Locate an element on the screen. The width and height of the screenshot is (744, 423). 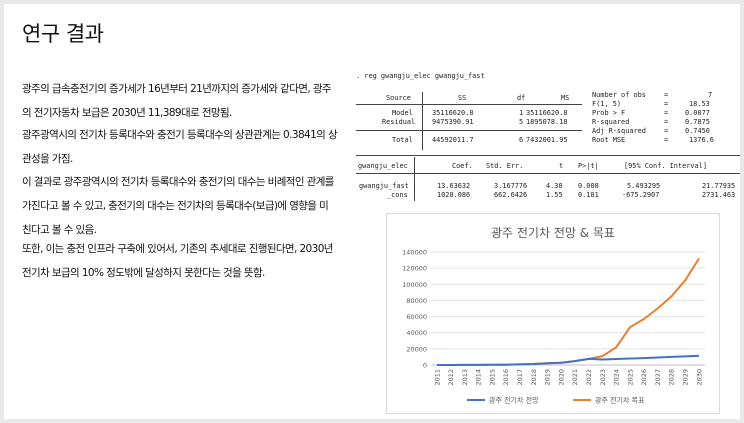
fit-stat-value: 0.7450 is located at coordinates (697, 131).